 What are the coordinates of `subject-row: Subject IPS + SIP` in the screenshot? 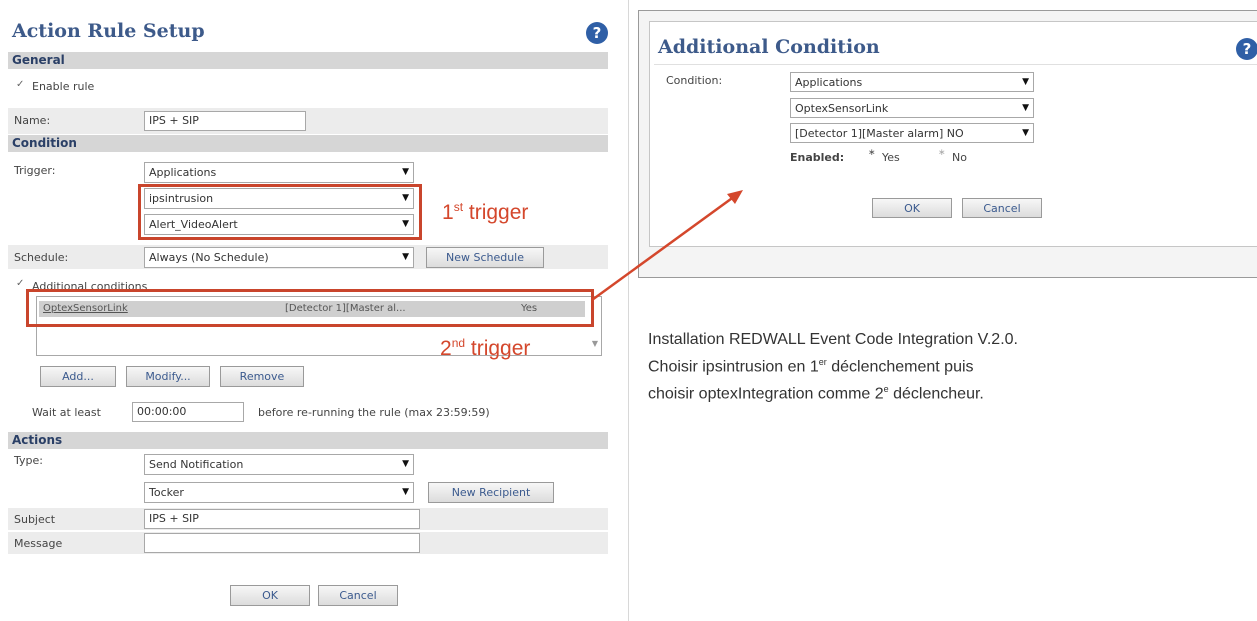 It's located at (308, 519).